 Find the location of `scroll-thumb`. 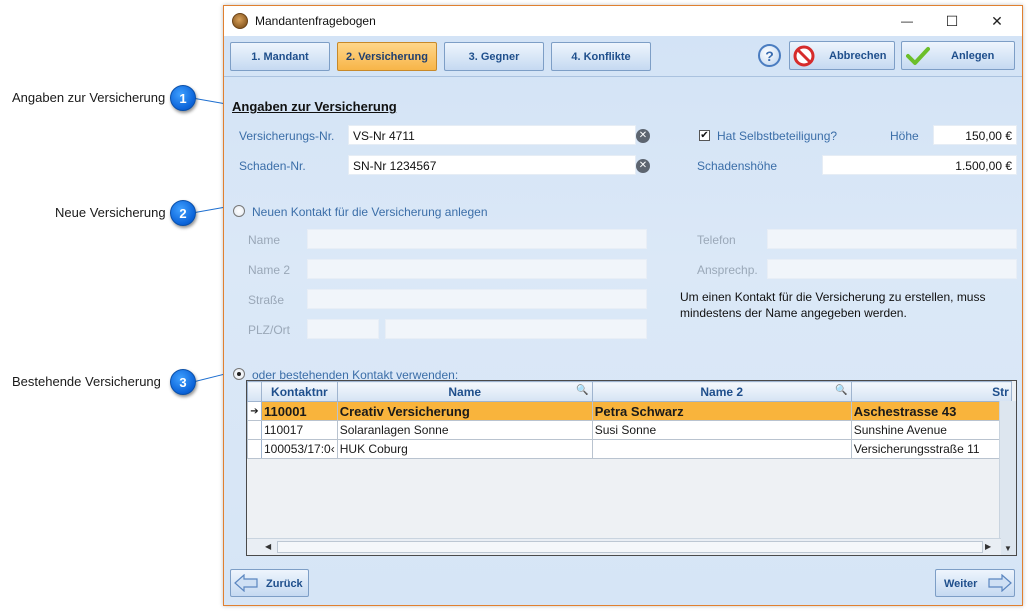

scroll-thumb is located at coordinates (630, 547).